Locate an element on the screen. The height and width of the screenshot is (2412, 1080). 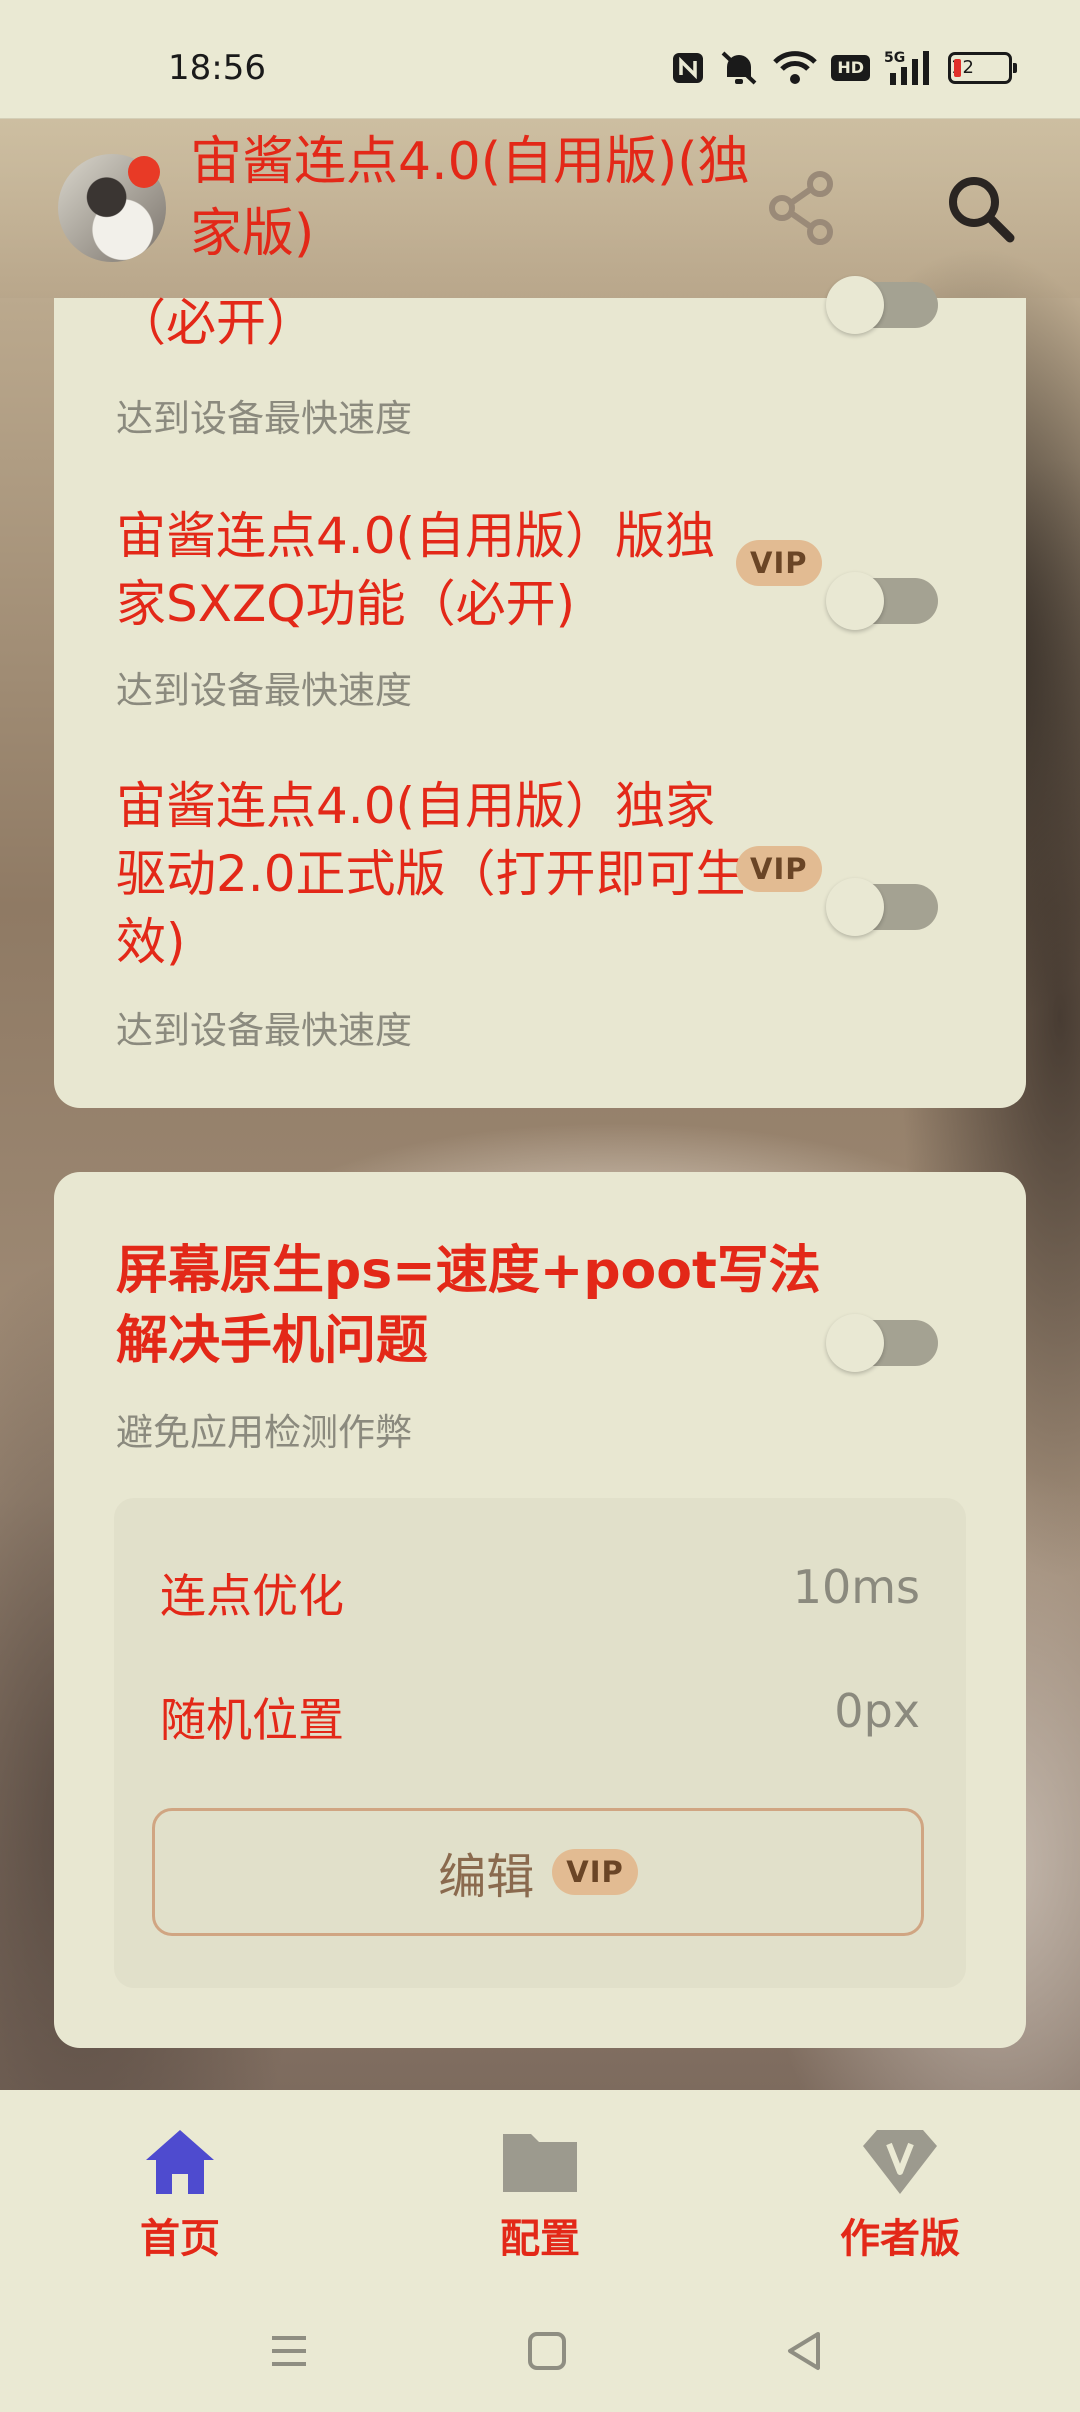
option-subtitle-sxzq: 达到设备最快速度 is located at coordinates (264, 690).